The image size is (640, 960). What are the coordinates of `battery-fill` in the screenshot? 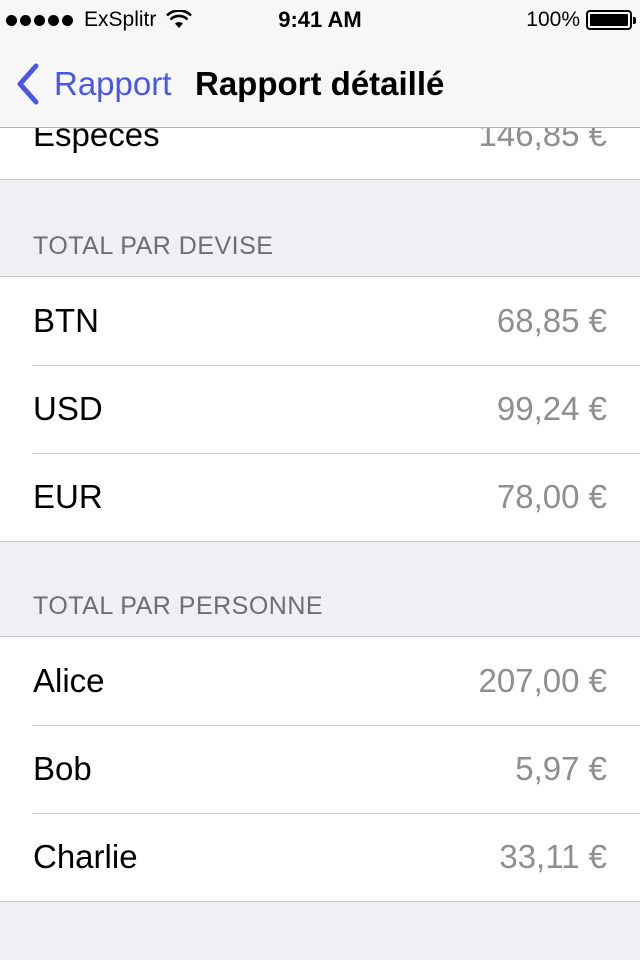 It's located at (609, 20).